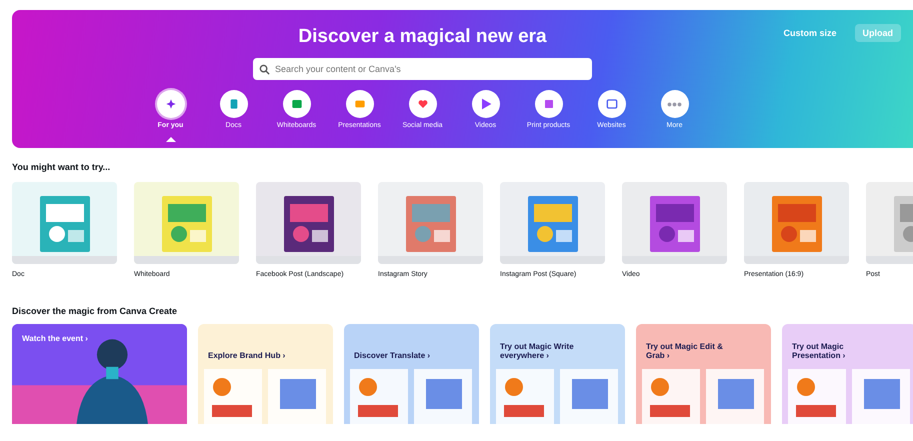 This screenshot has width=913, height=441. Describe the element at coordinates (95, 311) in the screenshot. I see `section-heading: Discover the magic from Canva Create` at that location.